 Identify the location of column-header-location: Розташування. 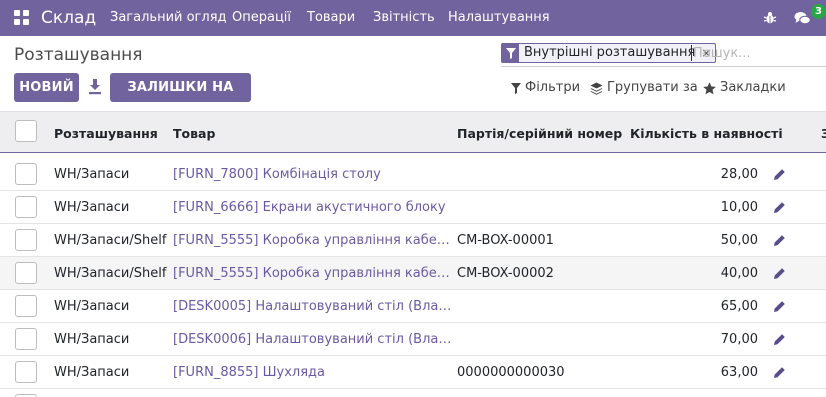
(106, 133).